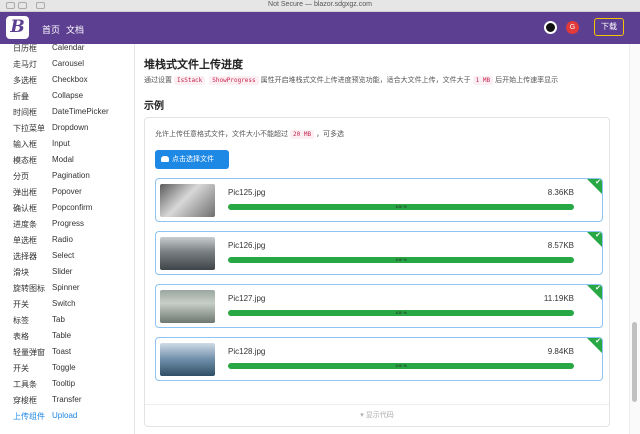  I want to click on sidebar-item-label: 滑块, so click(21, 272).